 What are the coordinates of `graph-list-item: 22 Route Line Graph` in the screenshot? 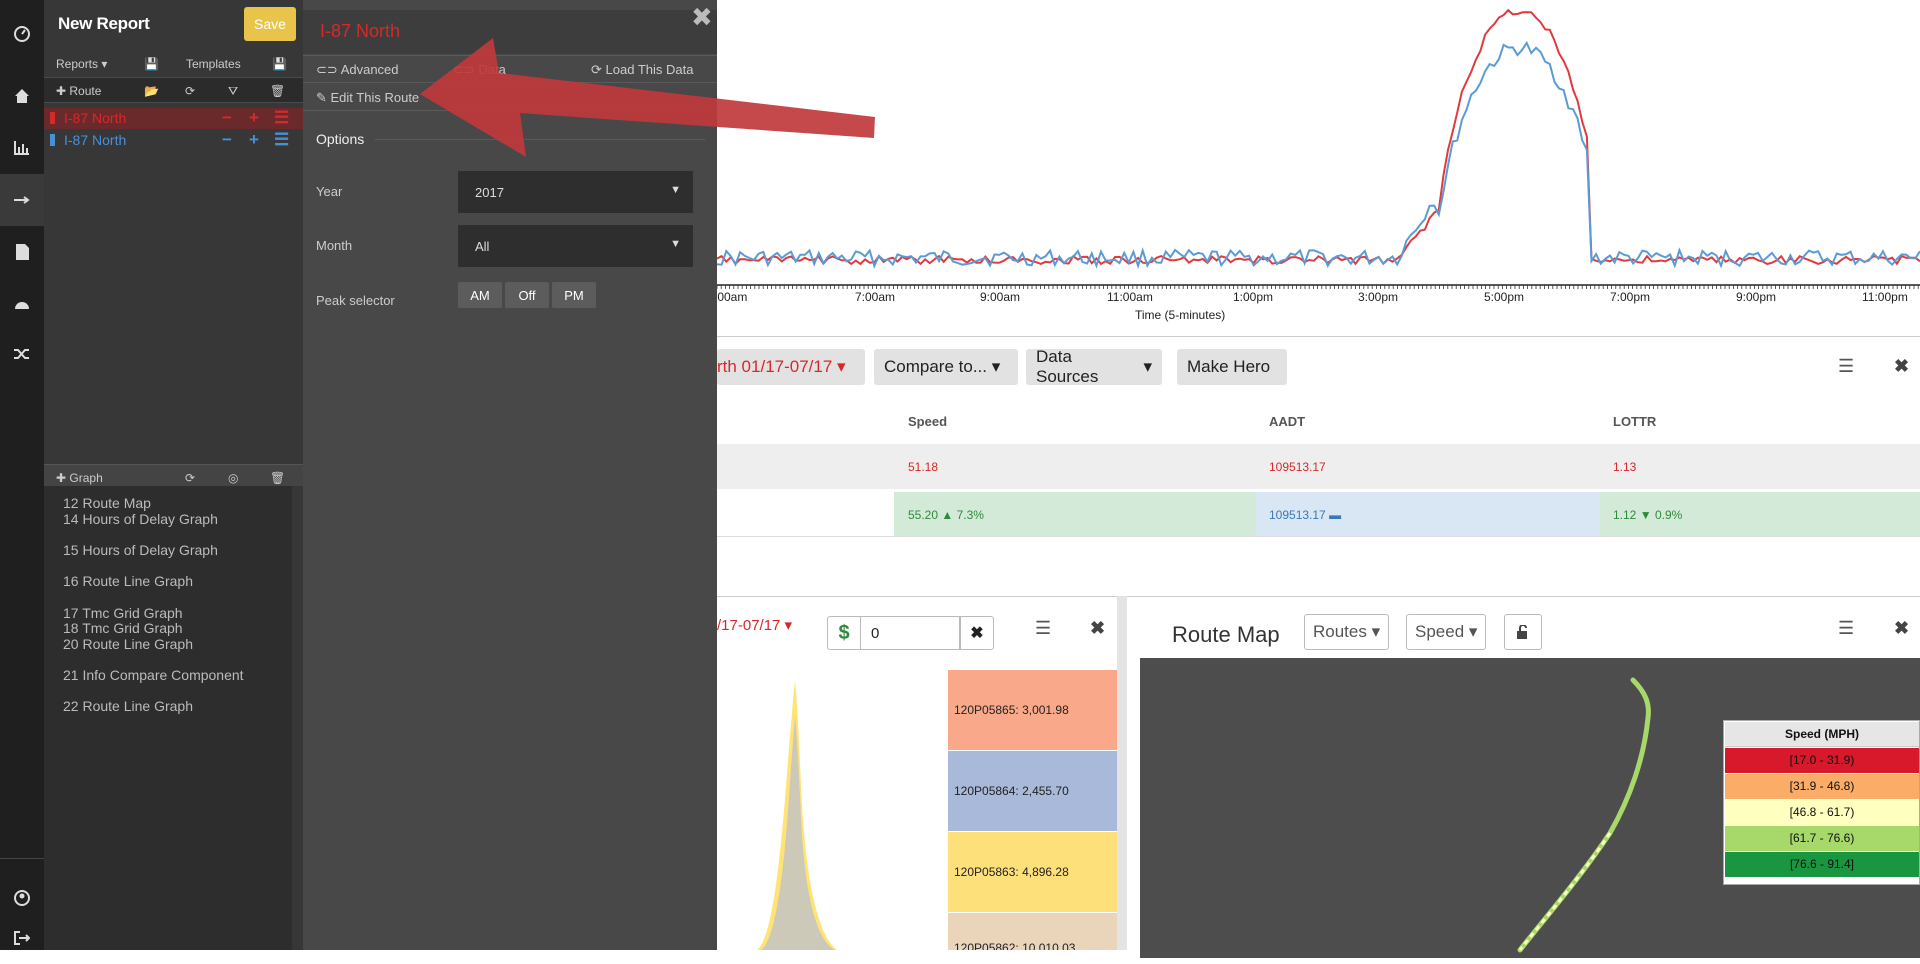 It's located at (158, 706).